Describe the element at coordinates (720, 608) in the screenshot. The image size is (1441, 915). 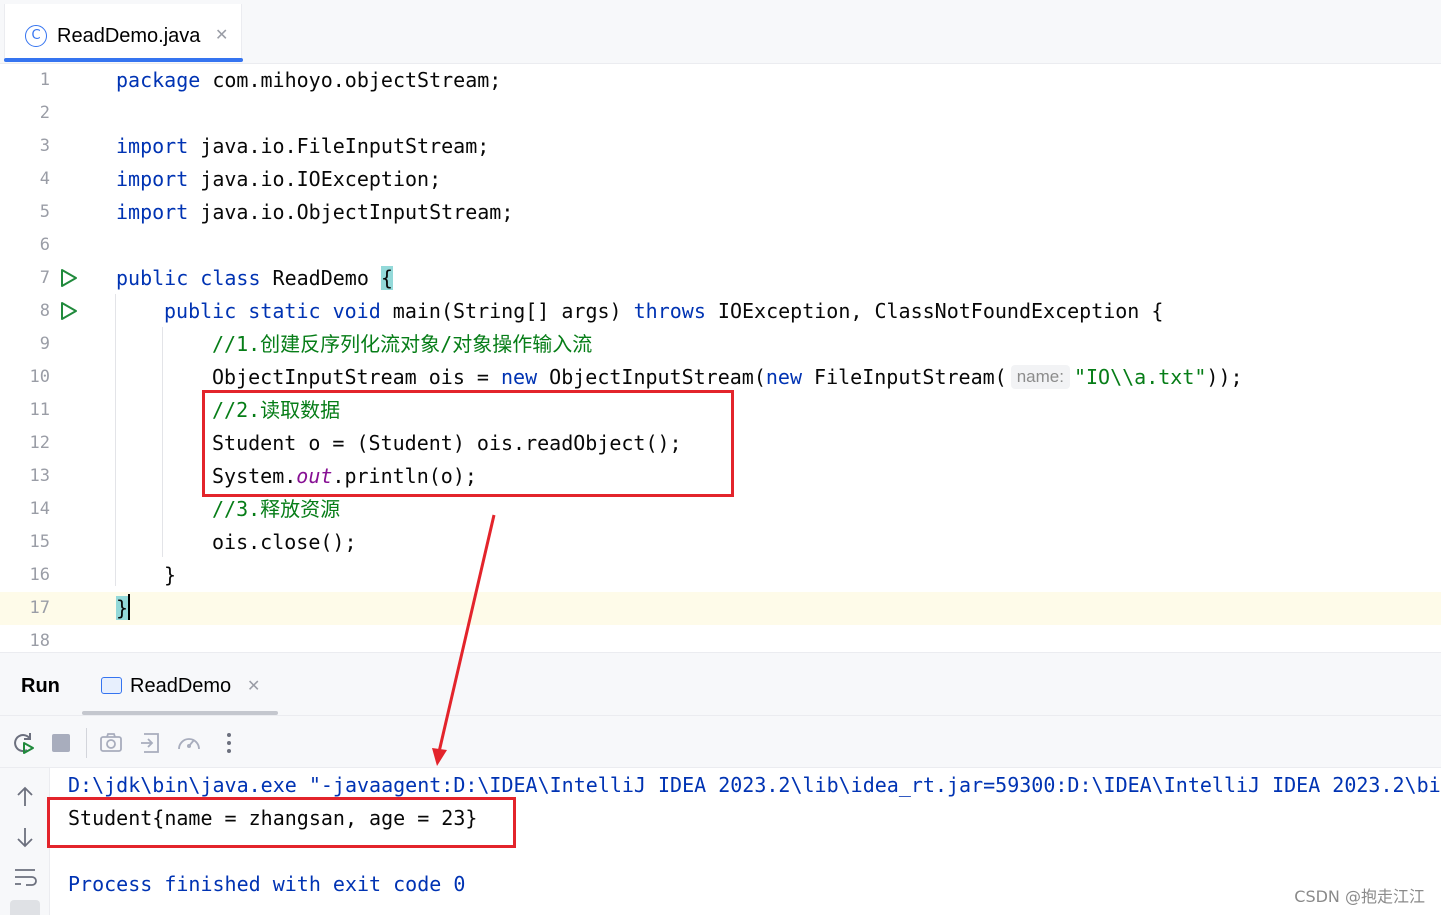
I see `current-line: 17 }` at that location.